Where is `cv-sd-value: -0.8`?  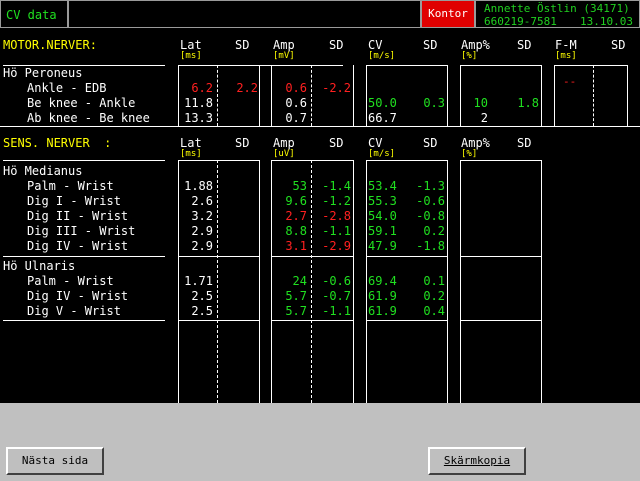 cv-sd-value: -0.8 is located at coordinates (430, 216).